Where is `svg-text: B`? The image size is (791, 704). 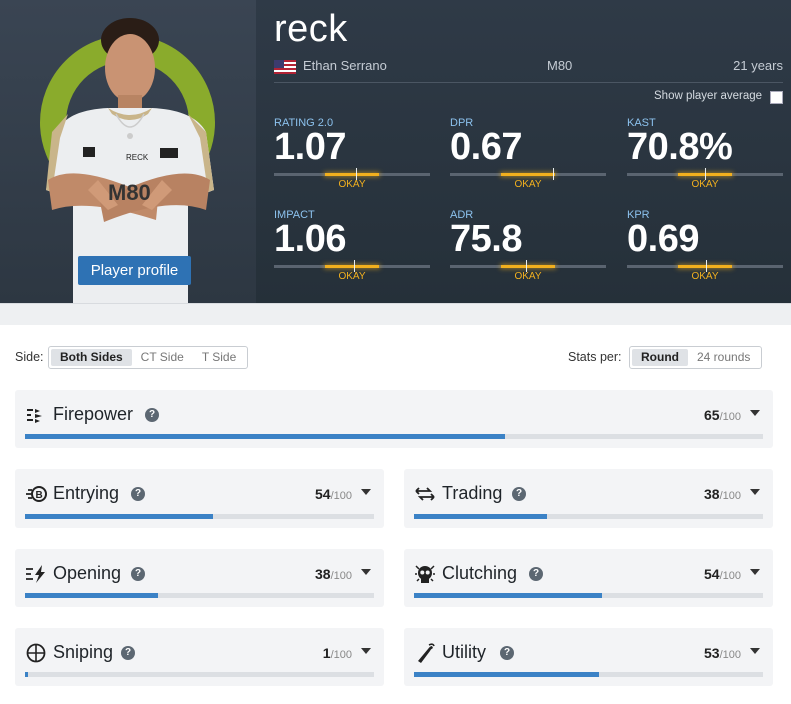
svg-text: B is located at coordinates (39, 495).